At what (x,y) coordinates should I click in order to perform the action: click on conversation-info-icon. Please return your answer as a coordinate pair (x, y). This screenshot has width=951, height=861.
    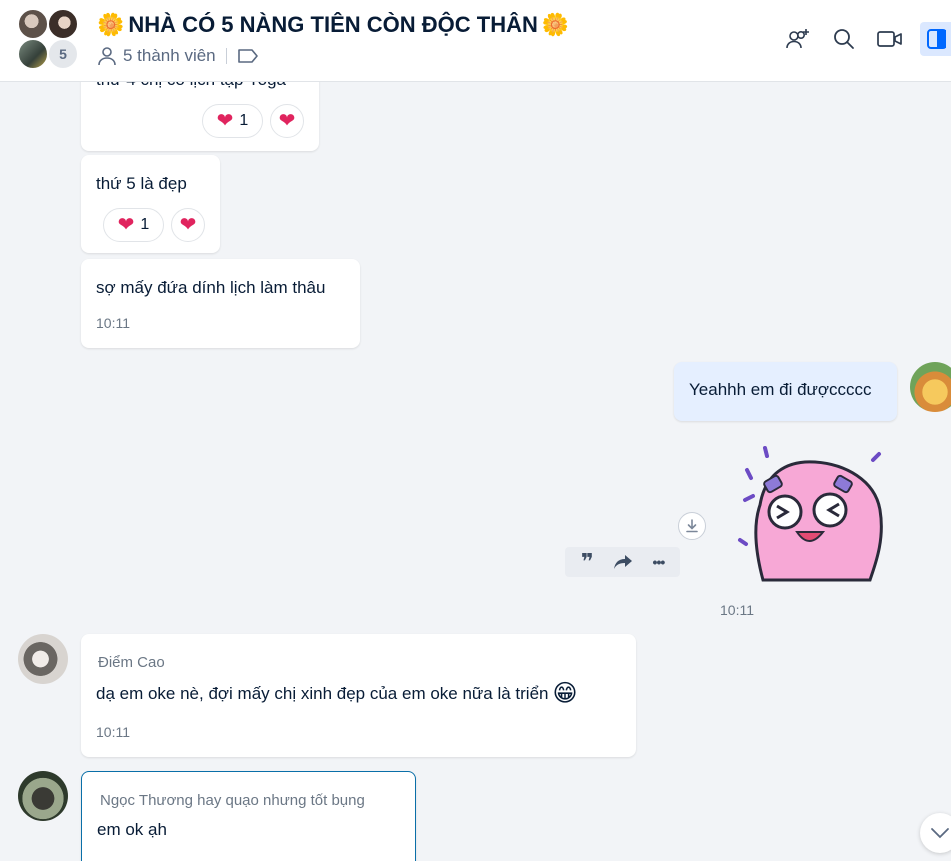
    Looking at the image, I should click on (935, 39).